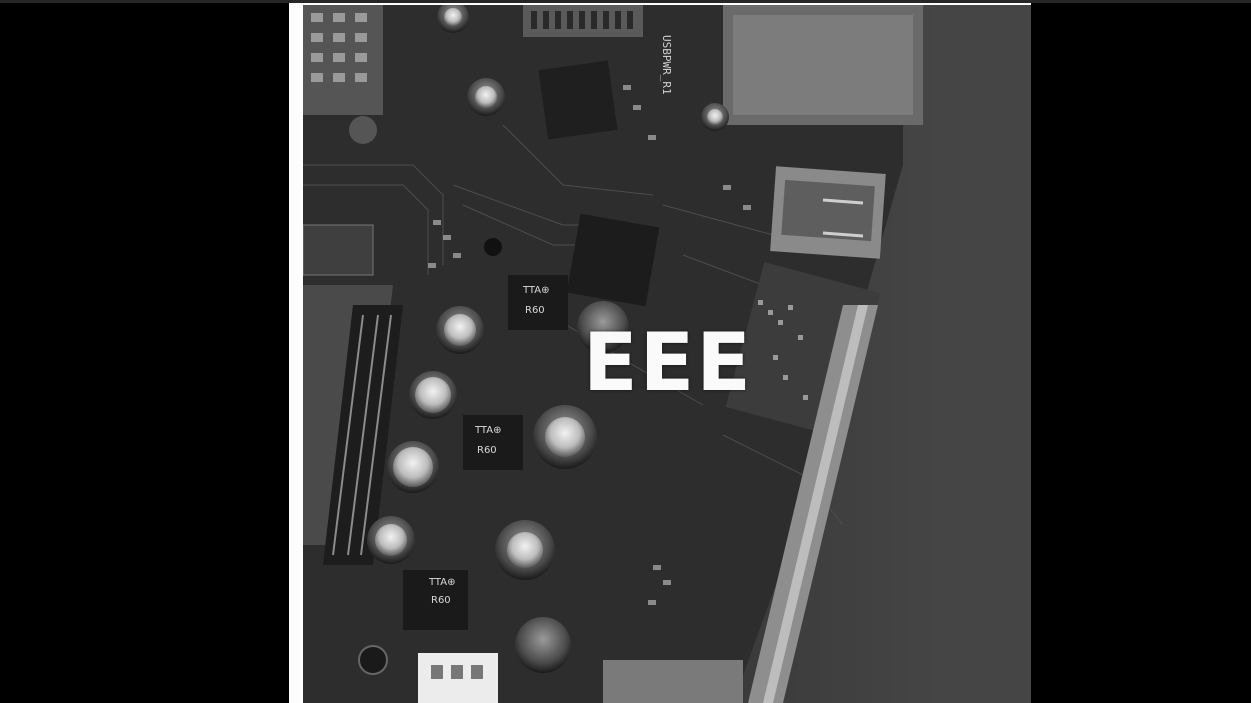  I want to click on inductor-3-top-label: TTA⊕, so click(441, 582).